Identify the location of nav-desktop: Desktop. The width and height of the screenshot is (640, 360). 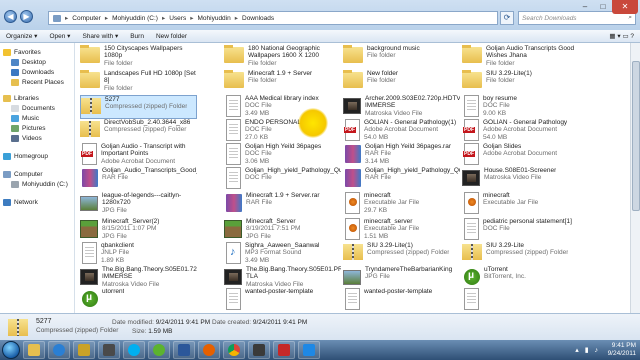
(37, 62).